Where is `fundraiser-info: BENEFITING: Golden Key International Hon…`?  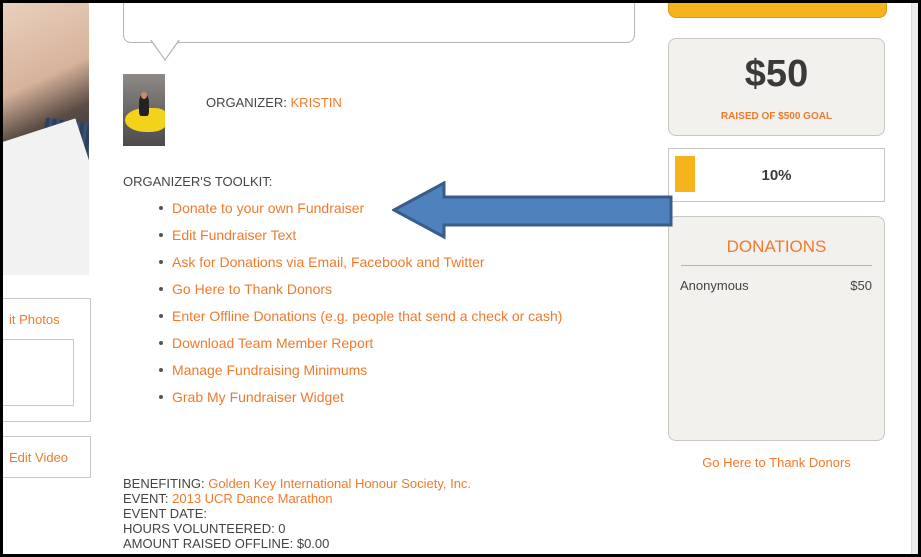 fundraiser-info: BENEFITING: Golden Key International Hon… is located at coordinates (297, 513).